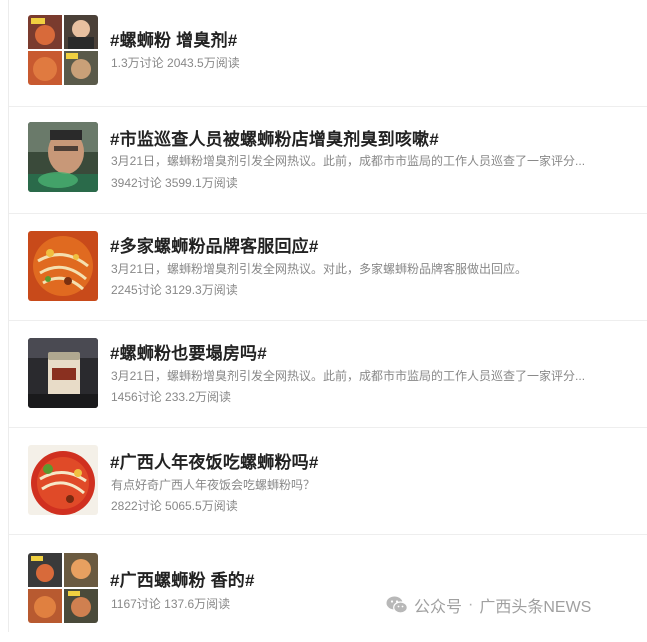 The width and height of the screenshot is (647, 642). What do you see at coordinates (213, 485) in the screenshot?
I see `topic-description: 有点好奇广西人年夜饭会吃螺蛳粉吗？` at bounding box center [213, 485].